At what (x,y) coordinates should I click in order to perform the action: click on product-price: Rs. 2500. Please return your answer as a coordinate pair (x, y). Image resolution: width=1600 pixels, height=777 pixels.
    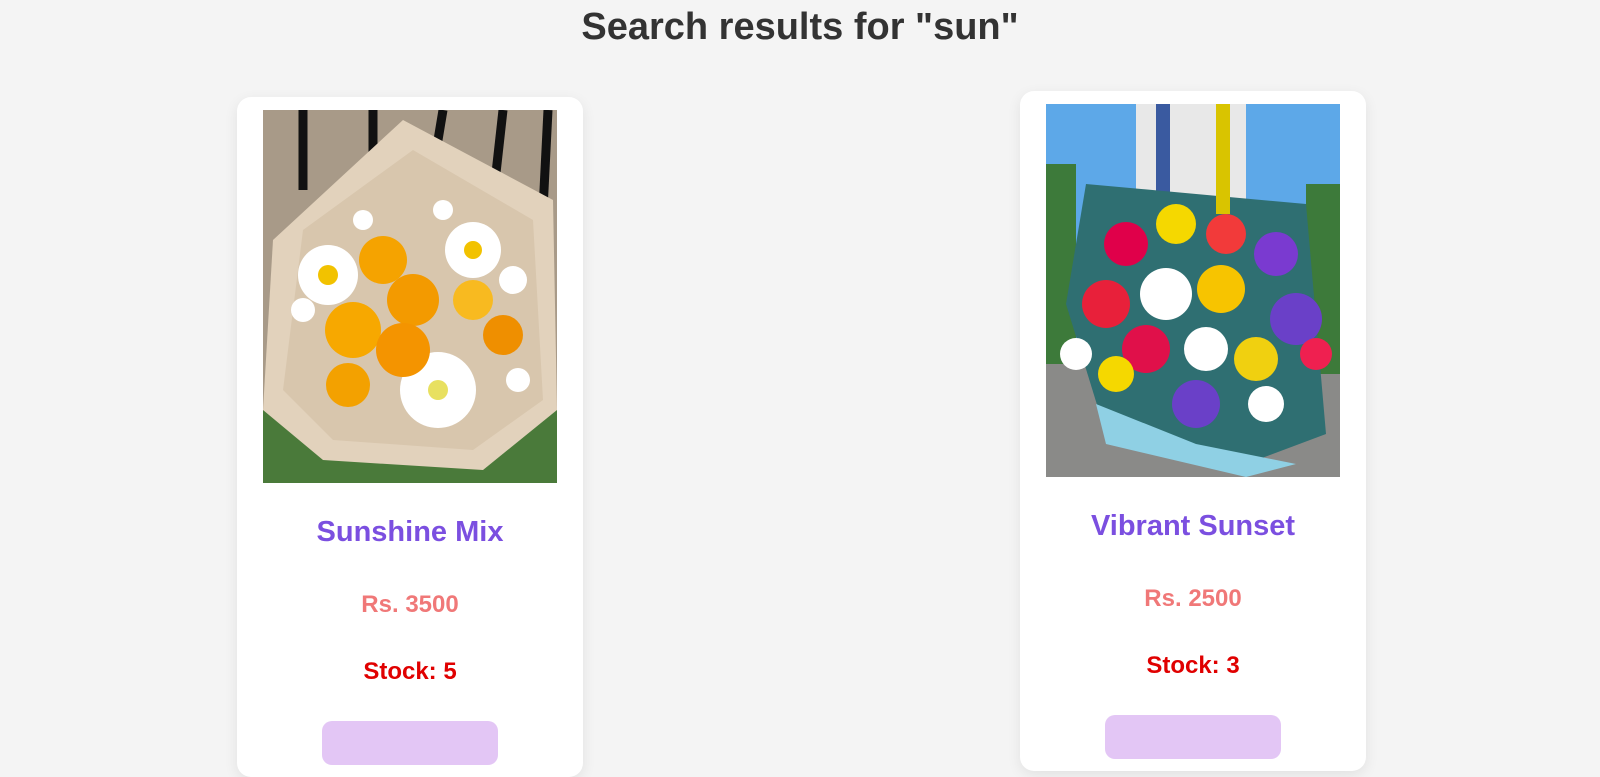
    Looking at the image, I should click on (1193, 598).